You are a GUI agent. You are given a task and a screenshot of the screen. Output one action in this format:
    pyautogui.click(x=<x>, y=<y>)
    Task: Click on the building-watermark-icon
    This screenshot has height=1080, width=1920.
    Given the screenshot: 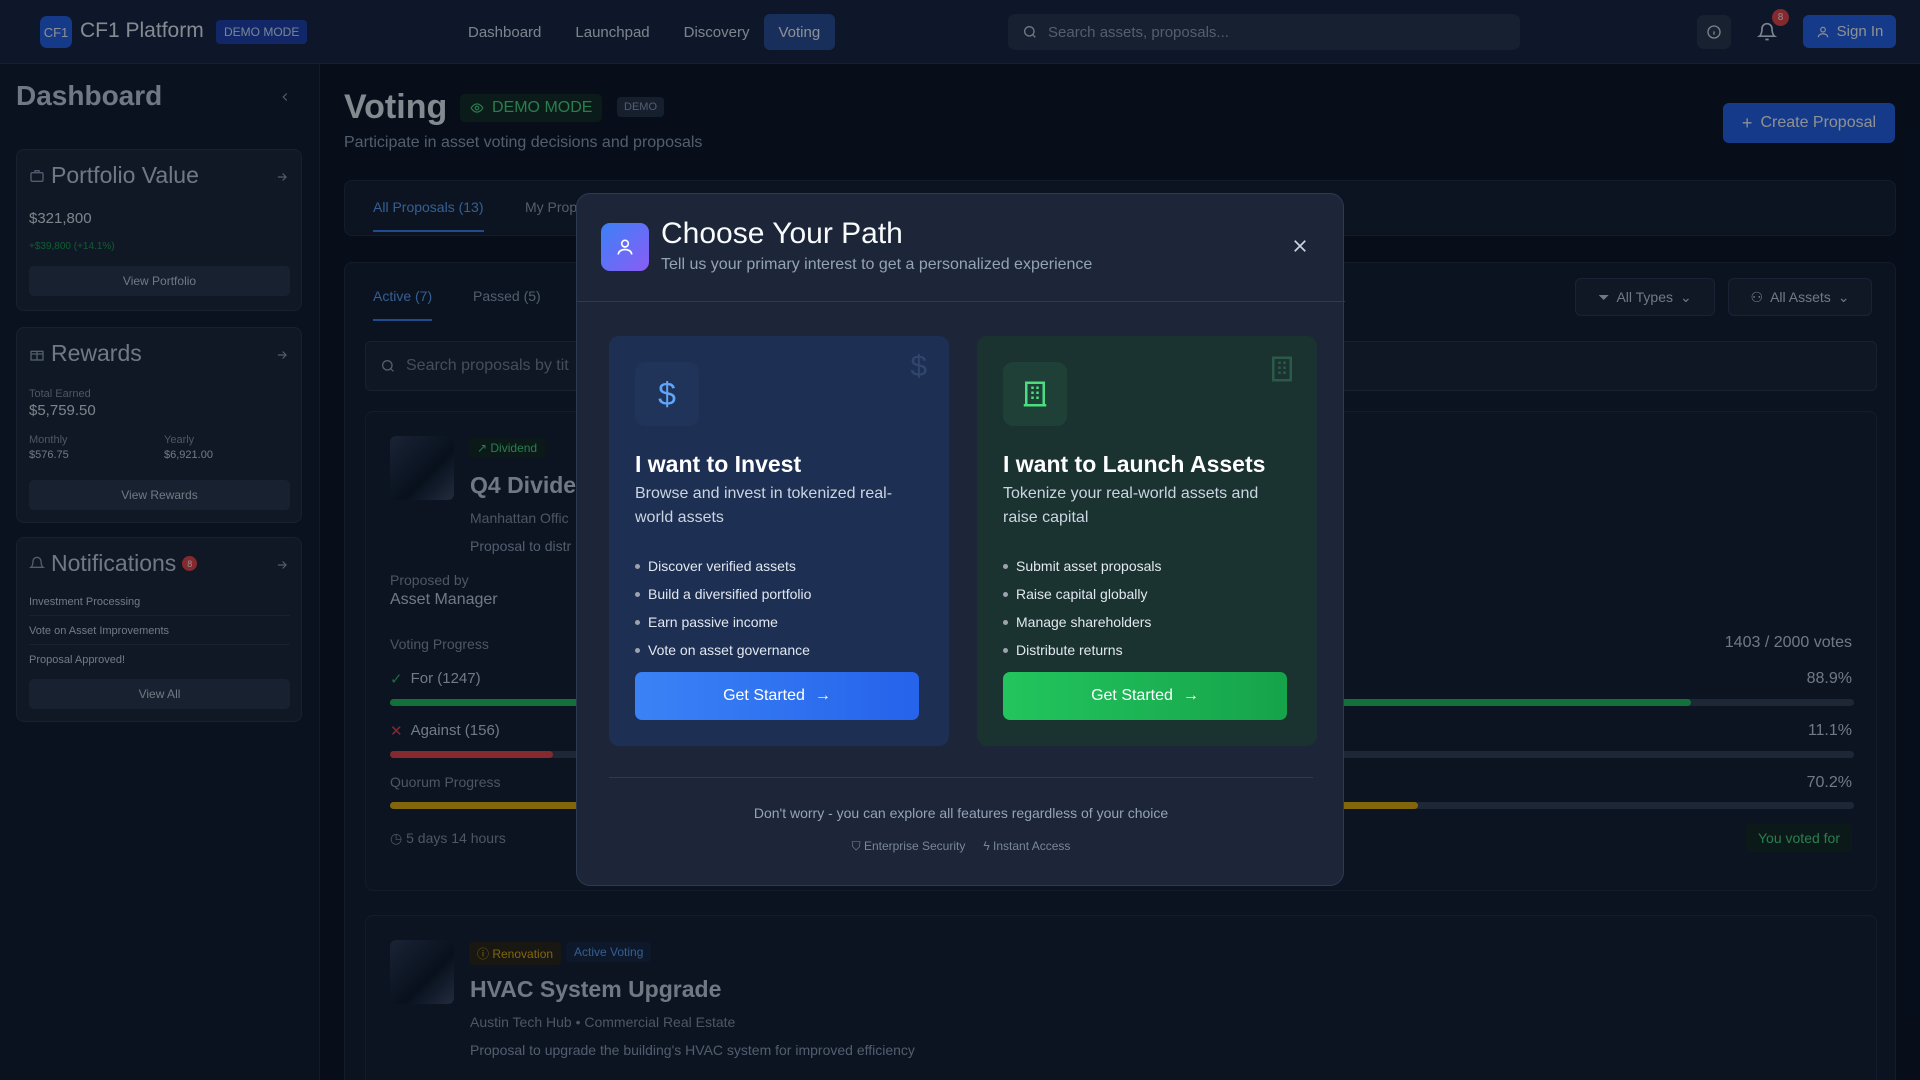 What is the action you would take?
    pyautogui.click(x=1282, y=369)
    